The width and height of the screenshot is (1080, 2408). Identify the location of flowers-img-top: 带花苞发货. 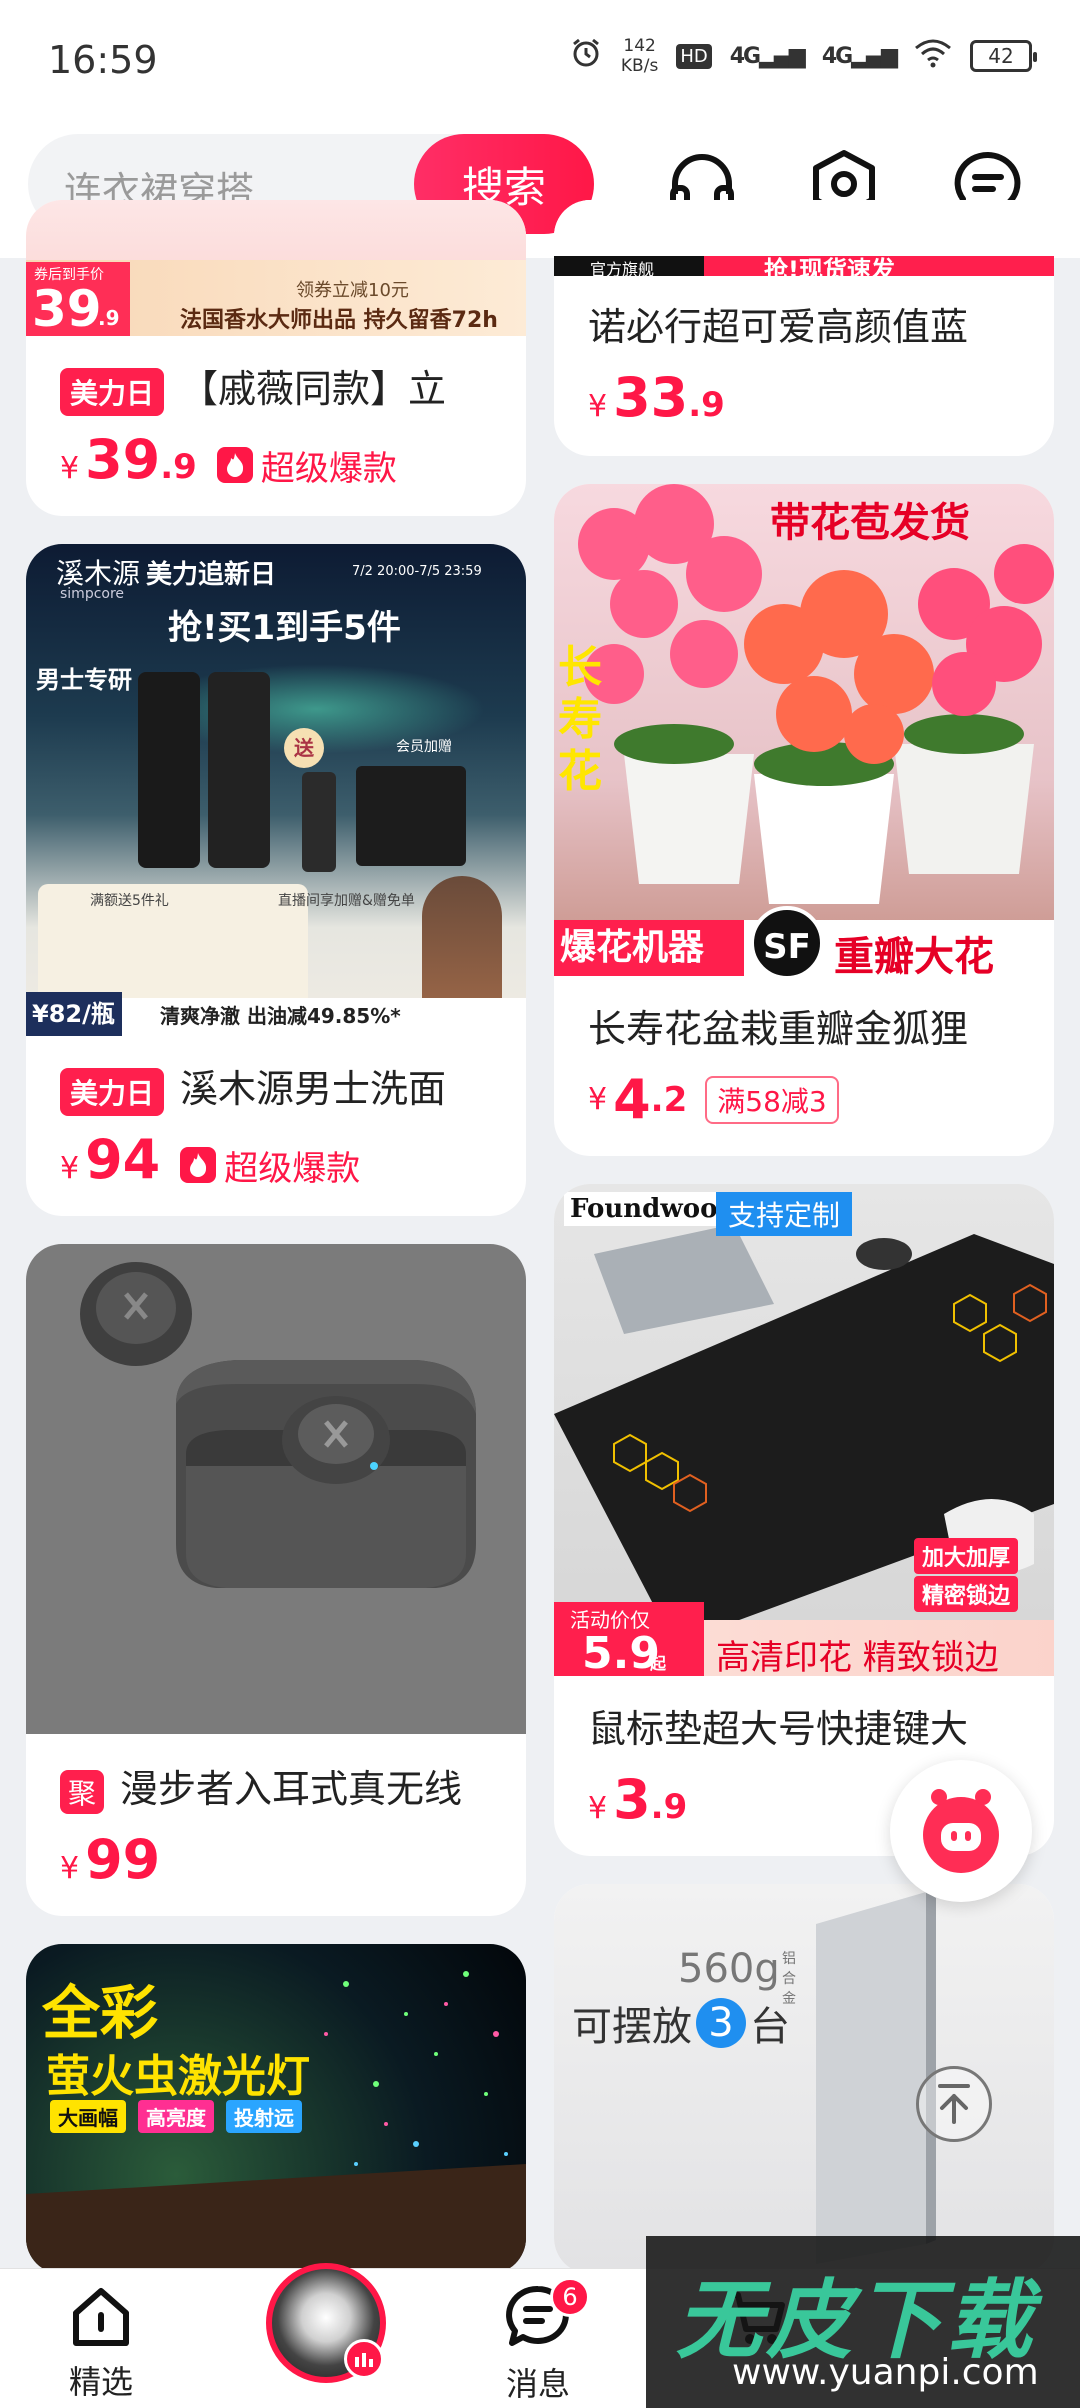
(870, 523).